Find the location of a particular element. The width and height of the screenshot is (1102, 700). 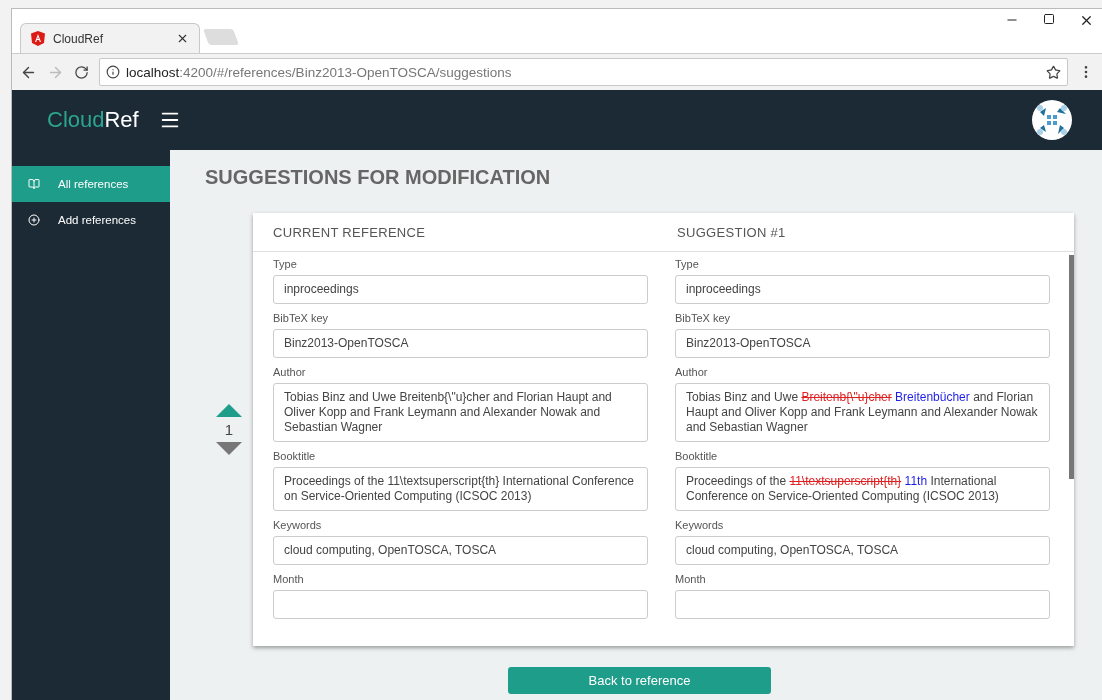

info-icon is located at coordinates (113, 72).